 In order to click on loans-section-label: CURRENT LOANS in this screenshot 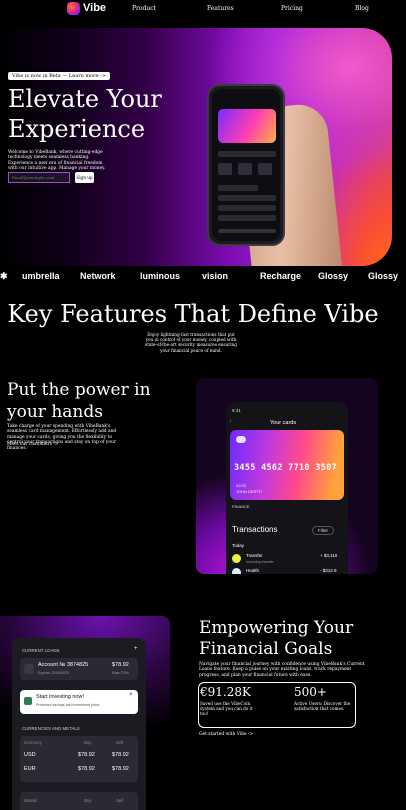, I will do `click(41, 650)`.